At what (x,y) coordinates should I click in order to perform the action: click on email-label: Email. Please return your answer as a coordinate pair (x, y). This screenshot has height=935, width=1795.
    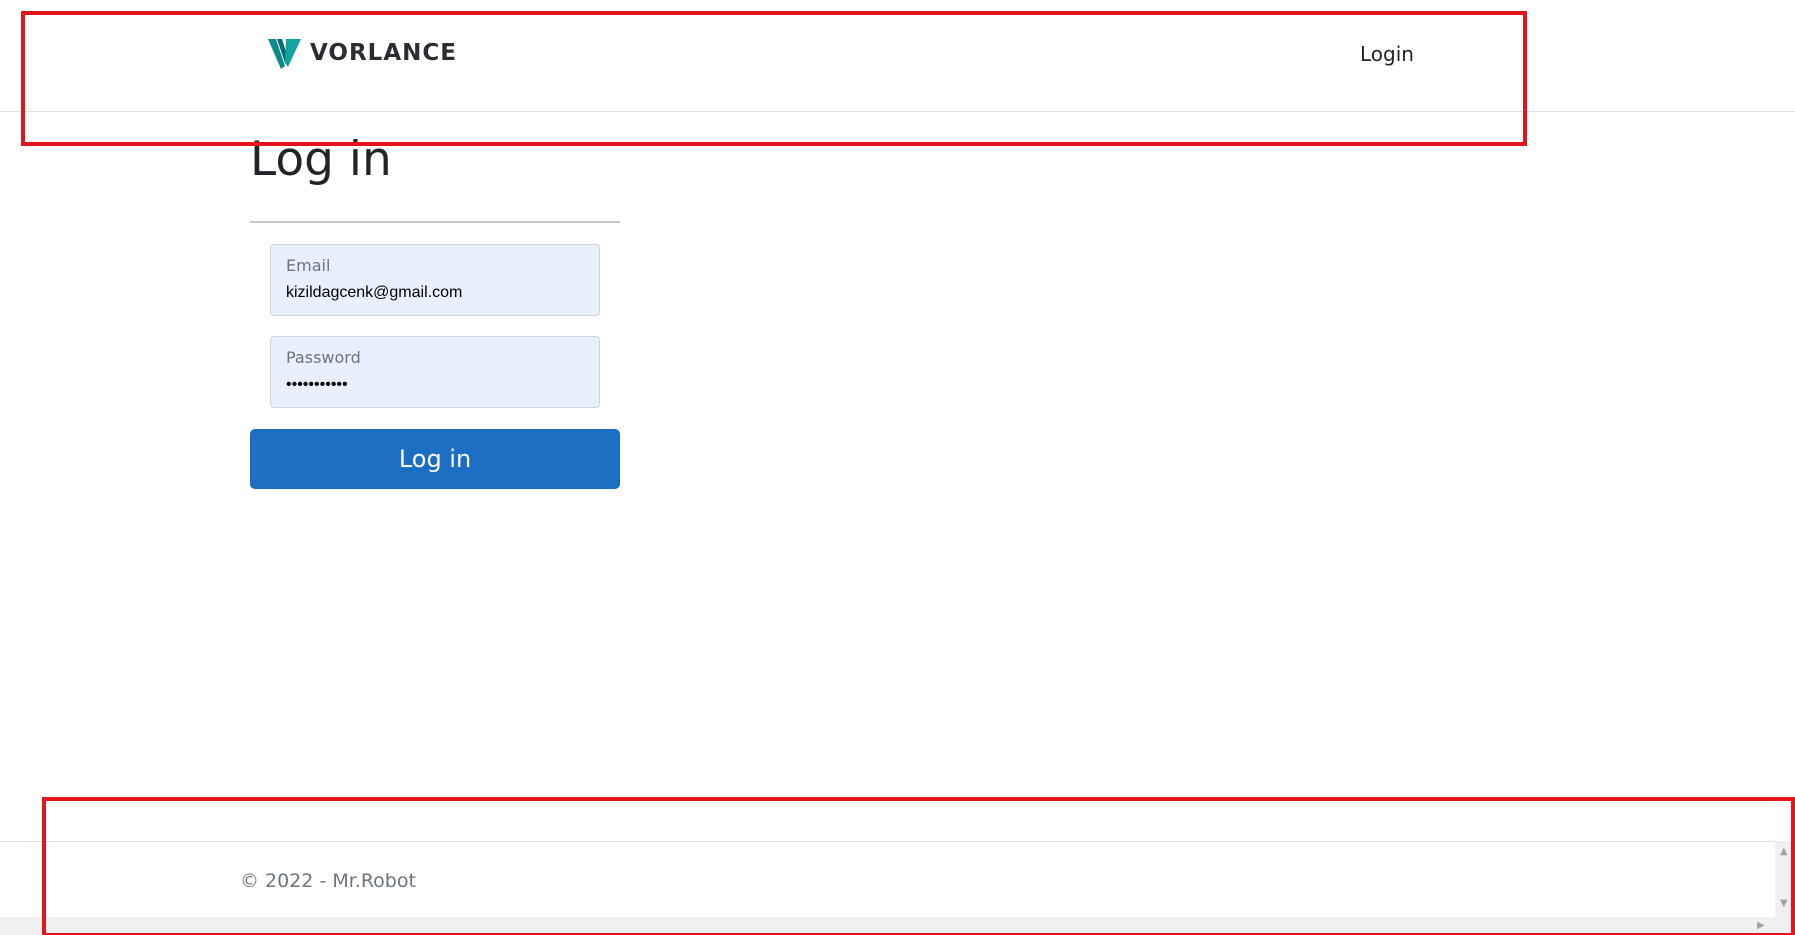
    Looking at the image, I should click on (308, 265).